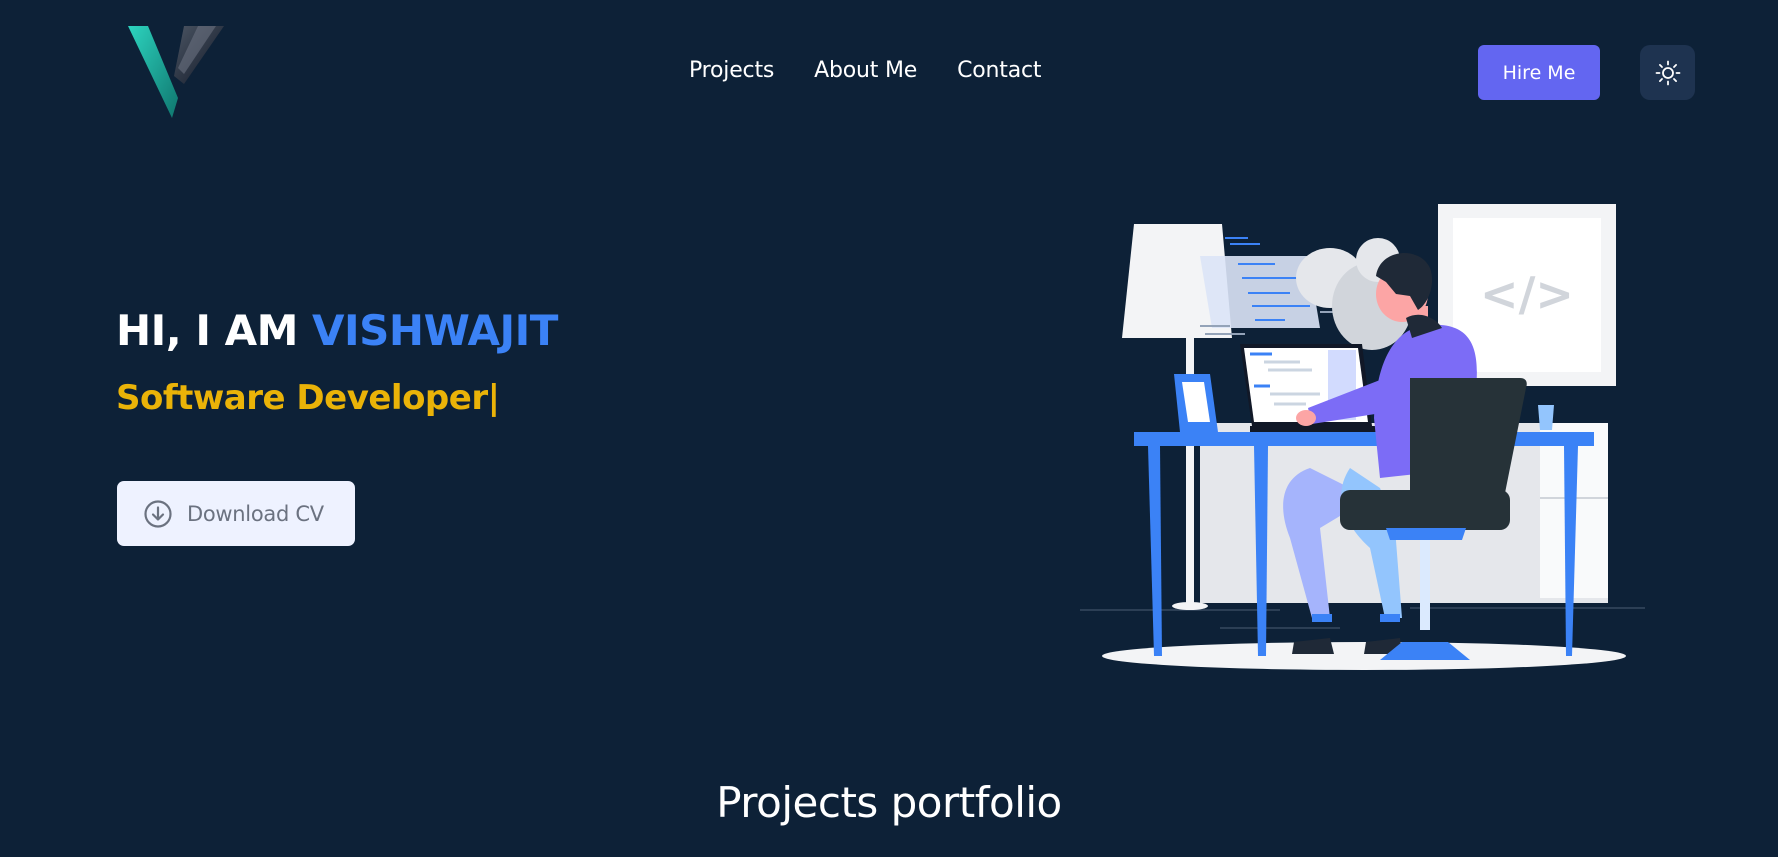  I want to click on download-circle-icon, so click(158, 513).